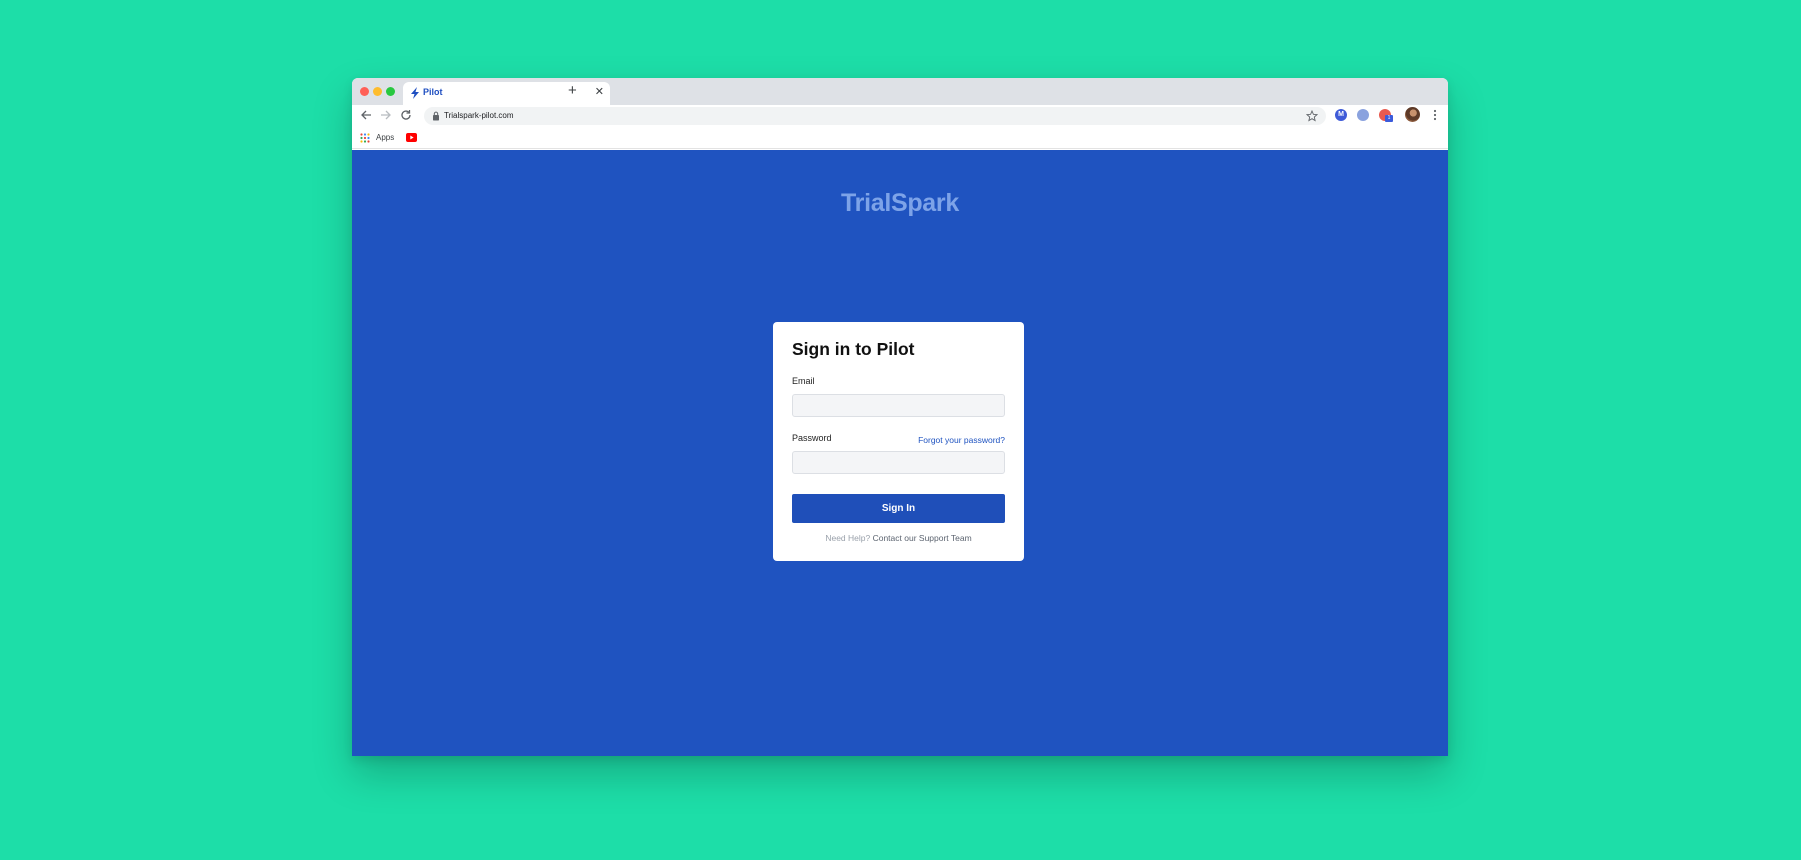  What do you see at coordinates (898, 405) in the screenshot?
I see `email-field` at bounding box center [898, 405].